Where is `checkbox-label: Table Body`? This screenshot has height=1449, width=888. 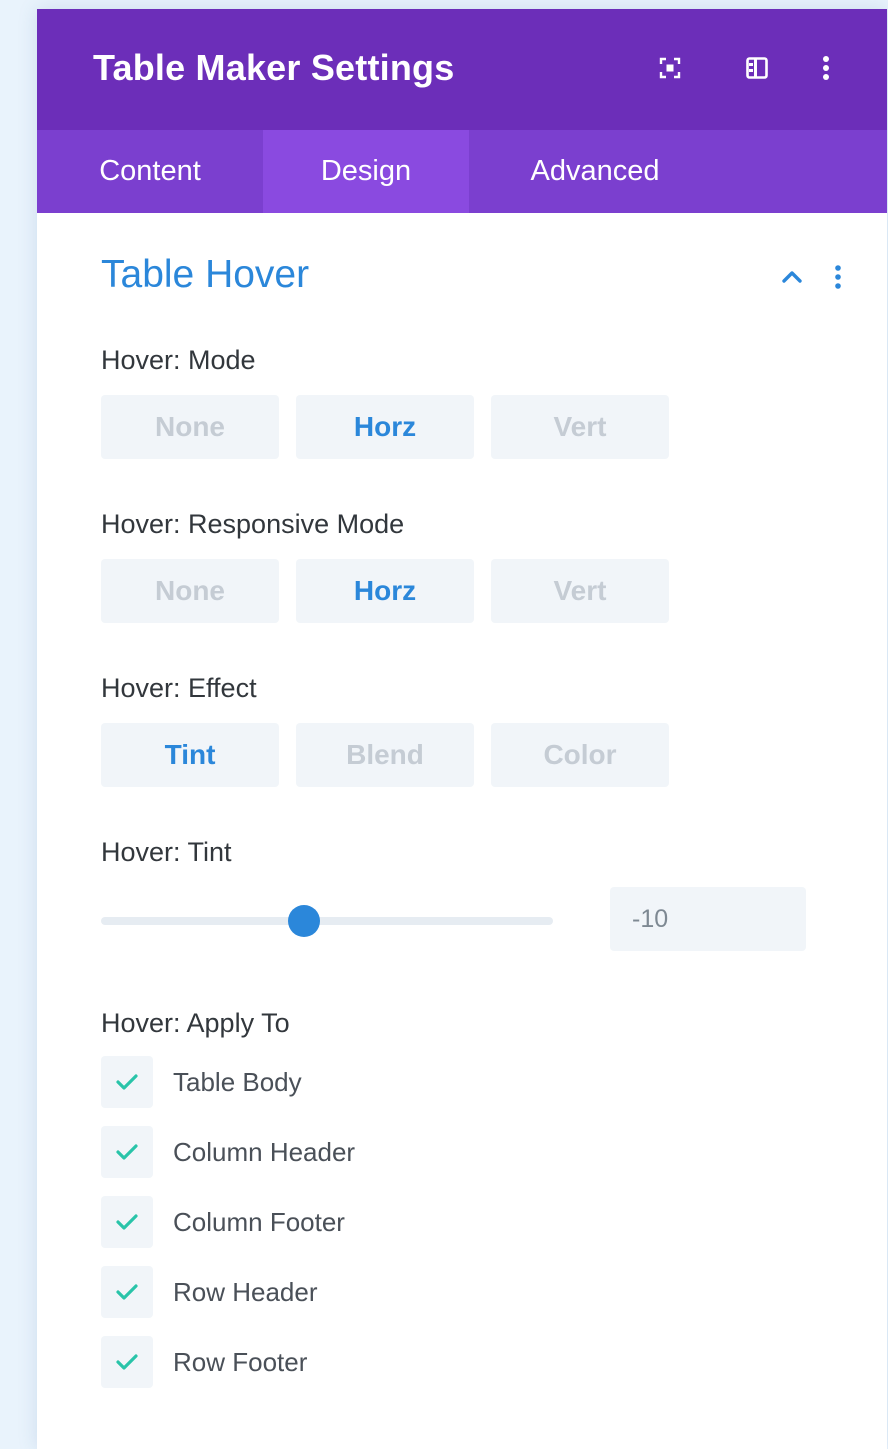
checkbox-label: Table Body is located at coordinates (237, 1081).